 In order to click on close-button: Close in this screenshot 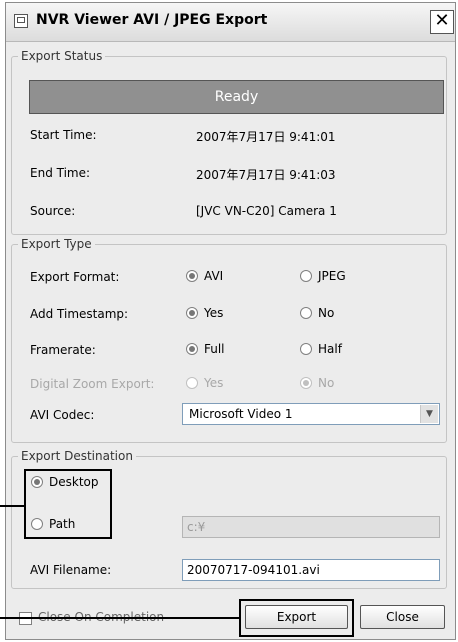, I will do `click(402, 617)`.